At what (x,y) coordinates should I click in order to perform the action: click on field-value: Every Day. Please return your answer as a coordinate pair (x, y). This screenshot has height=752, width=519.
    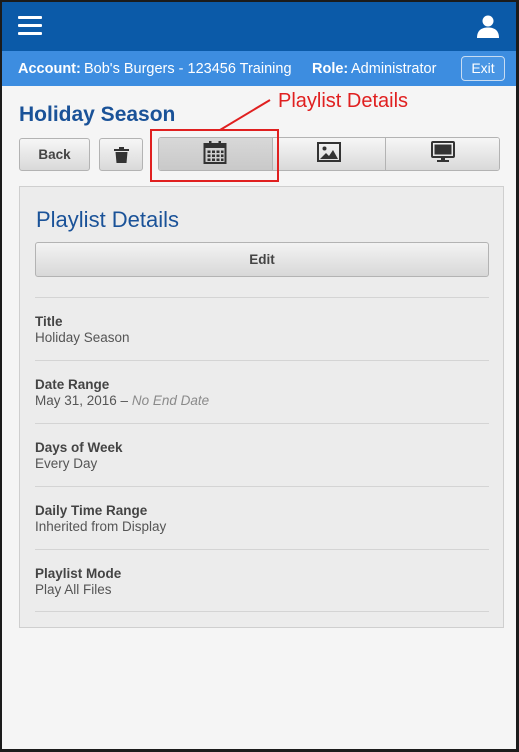
    Looking at the image, I should click on (66, 463).